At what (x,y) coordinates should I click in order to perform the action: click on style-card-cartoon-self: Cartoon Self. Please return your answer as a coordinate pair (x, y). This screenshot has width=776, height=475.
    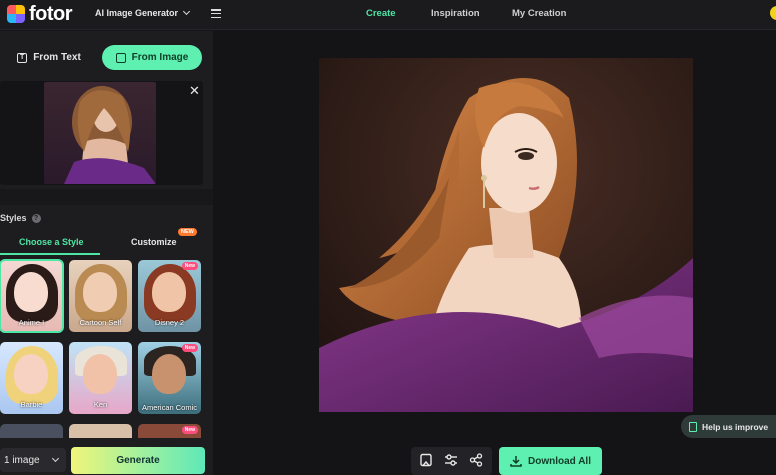
    Looking at the image, I should click on (100, 296).